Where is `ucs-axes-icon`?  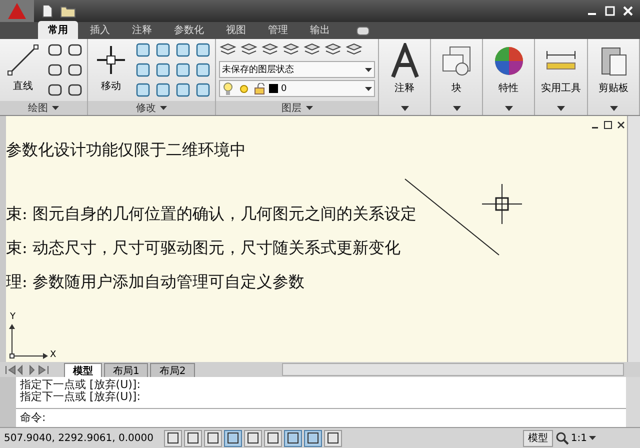 ucs-axes-icon is located at coordinates (28, 342).